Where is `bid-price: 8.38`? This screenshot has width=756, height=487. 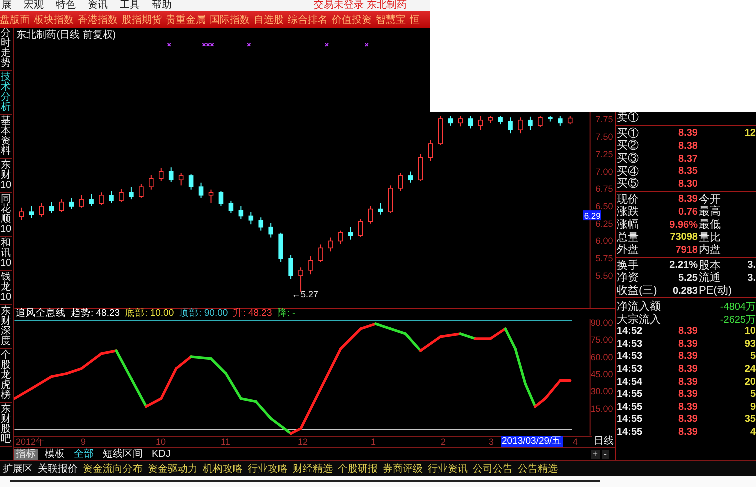
bid-price: 8.38 is located at coordinates (688, 146).